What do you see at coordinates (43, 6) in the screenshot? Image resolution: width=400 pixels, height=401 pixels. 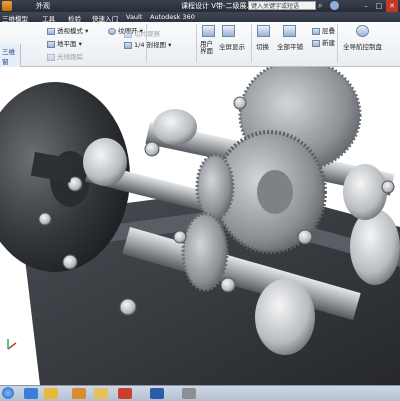 I see `quick-access-label: 外观` at bounding box center [43, 6].